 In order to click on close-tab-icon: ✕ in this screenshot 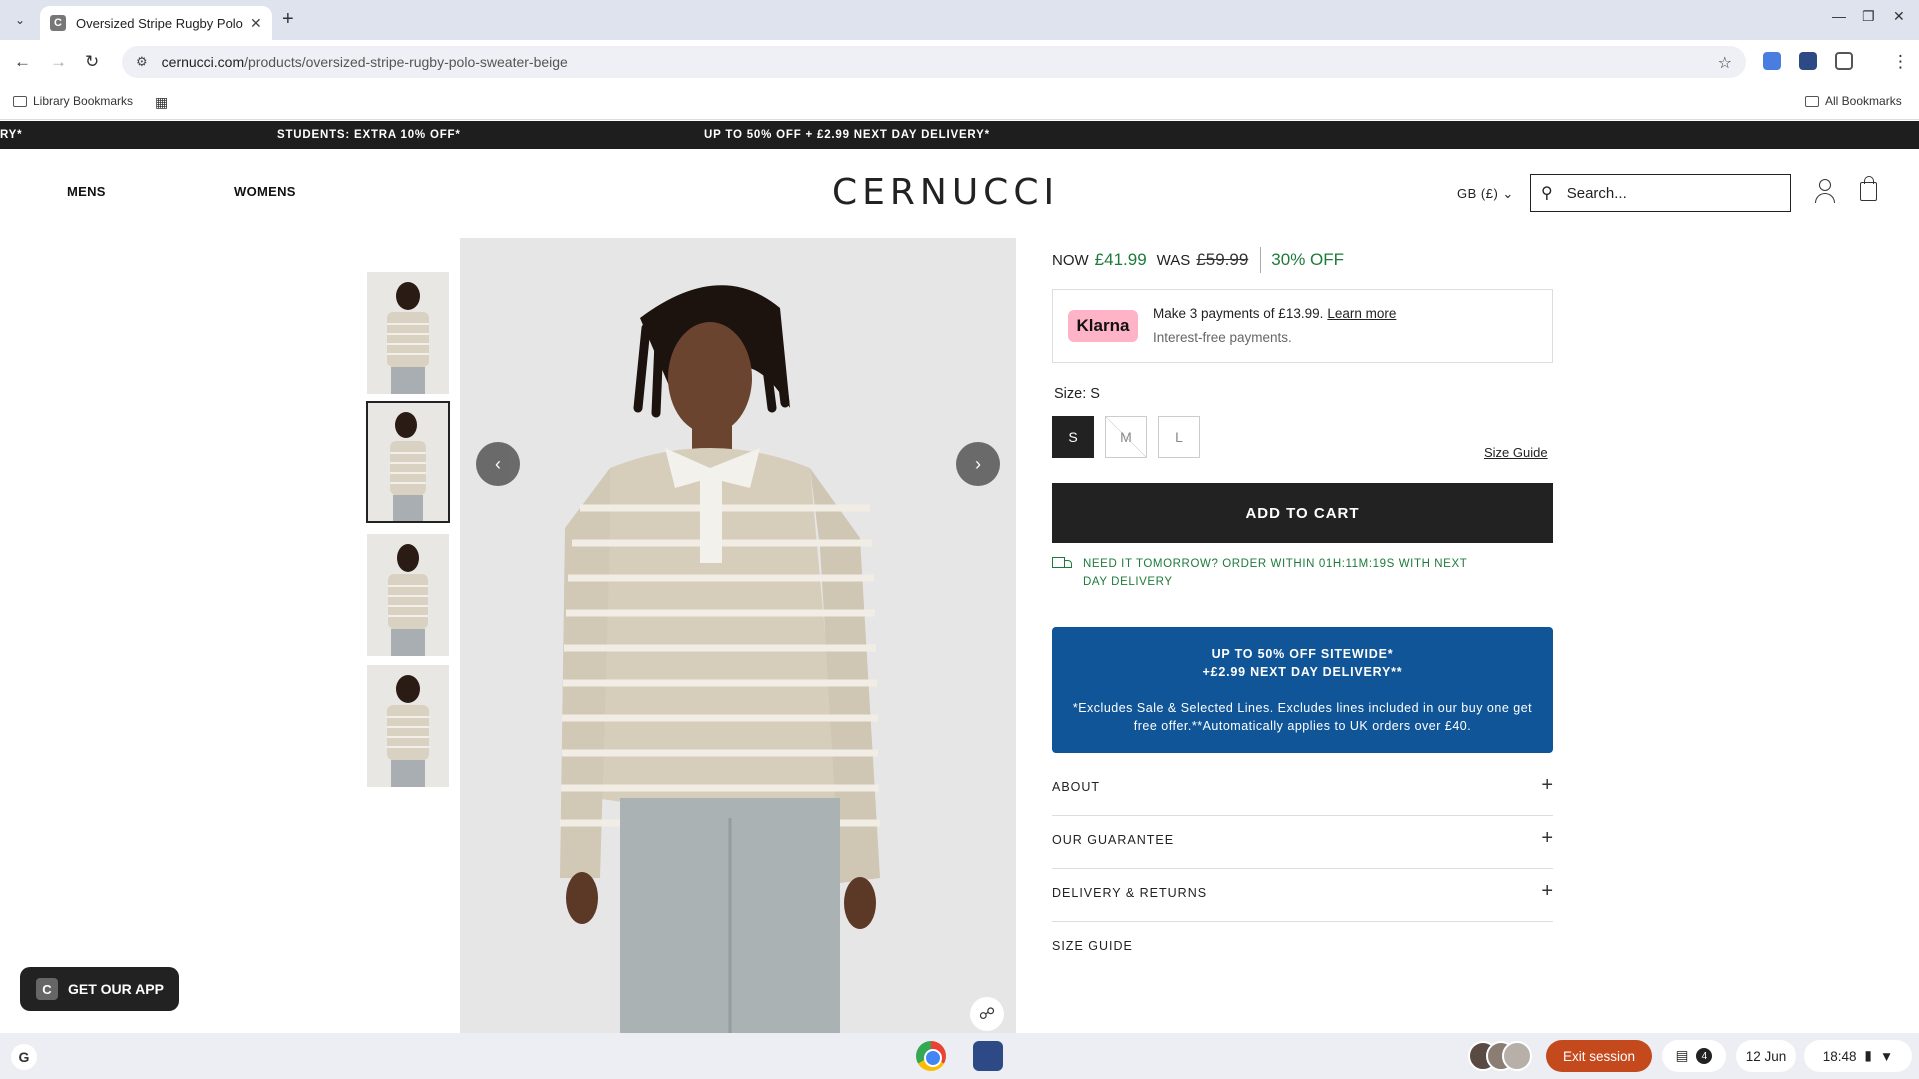, I will do `click(256, 23)`.